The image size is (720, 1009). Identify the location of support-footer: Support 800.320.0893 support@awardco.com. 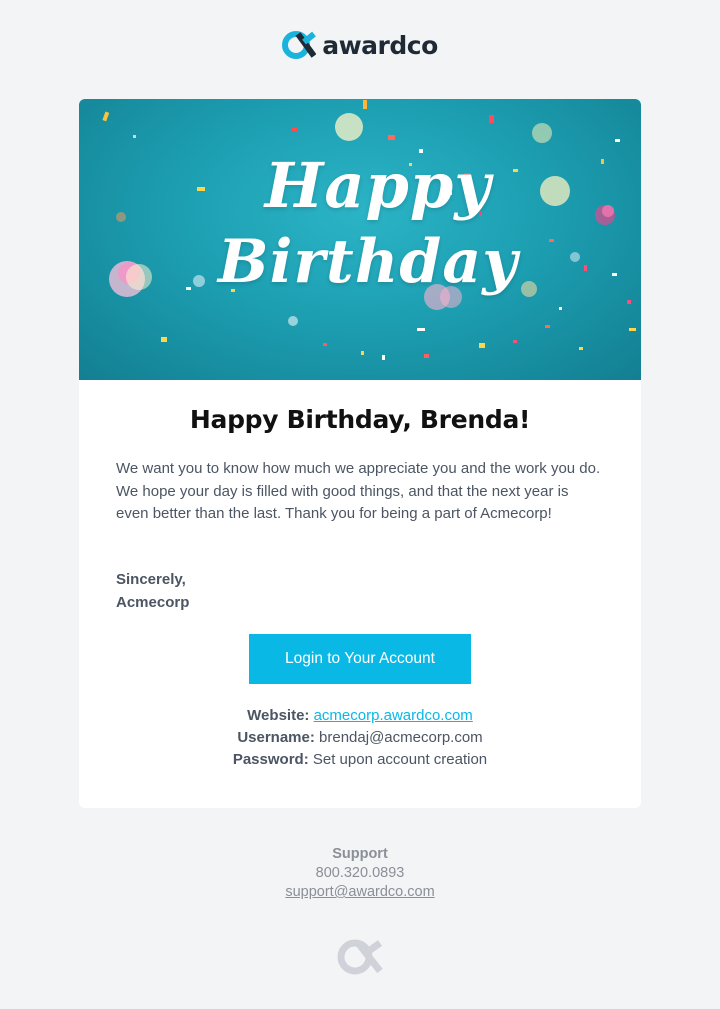
(360, 873).